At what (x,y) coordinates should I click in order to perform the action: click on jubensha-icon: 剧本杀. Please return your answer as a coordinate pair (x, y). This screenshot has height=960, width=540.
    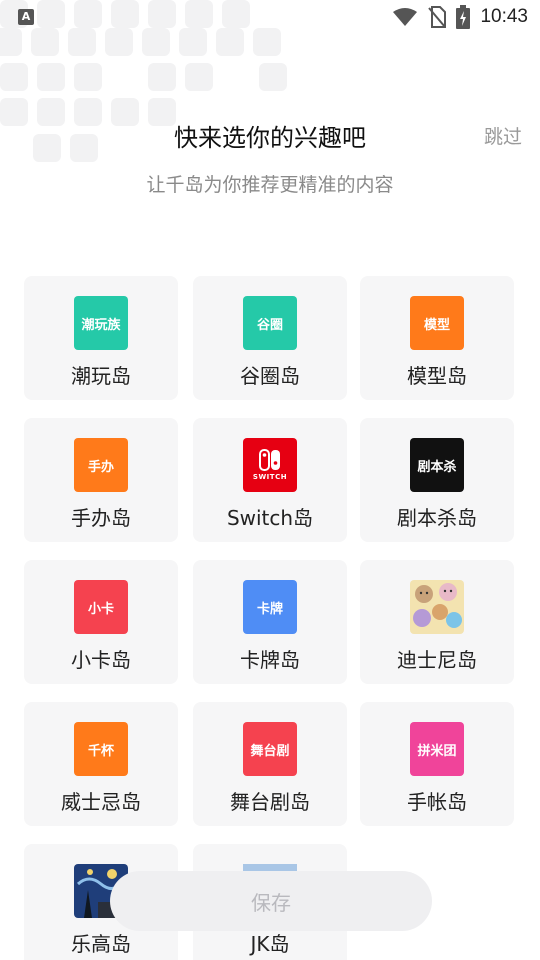
    Looking at the image, I should click on (437, 465).